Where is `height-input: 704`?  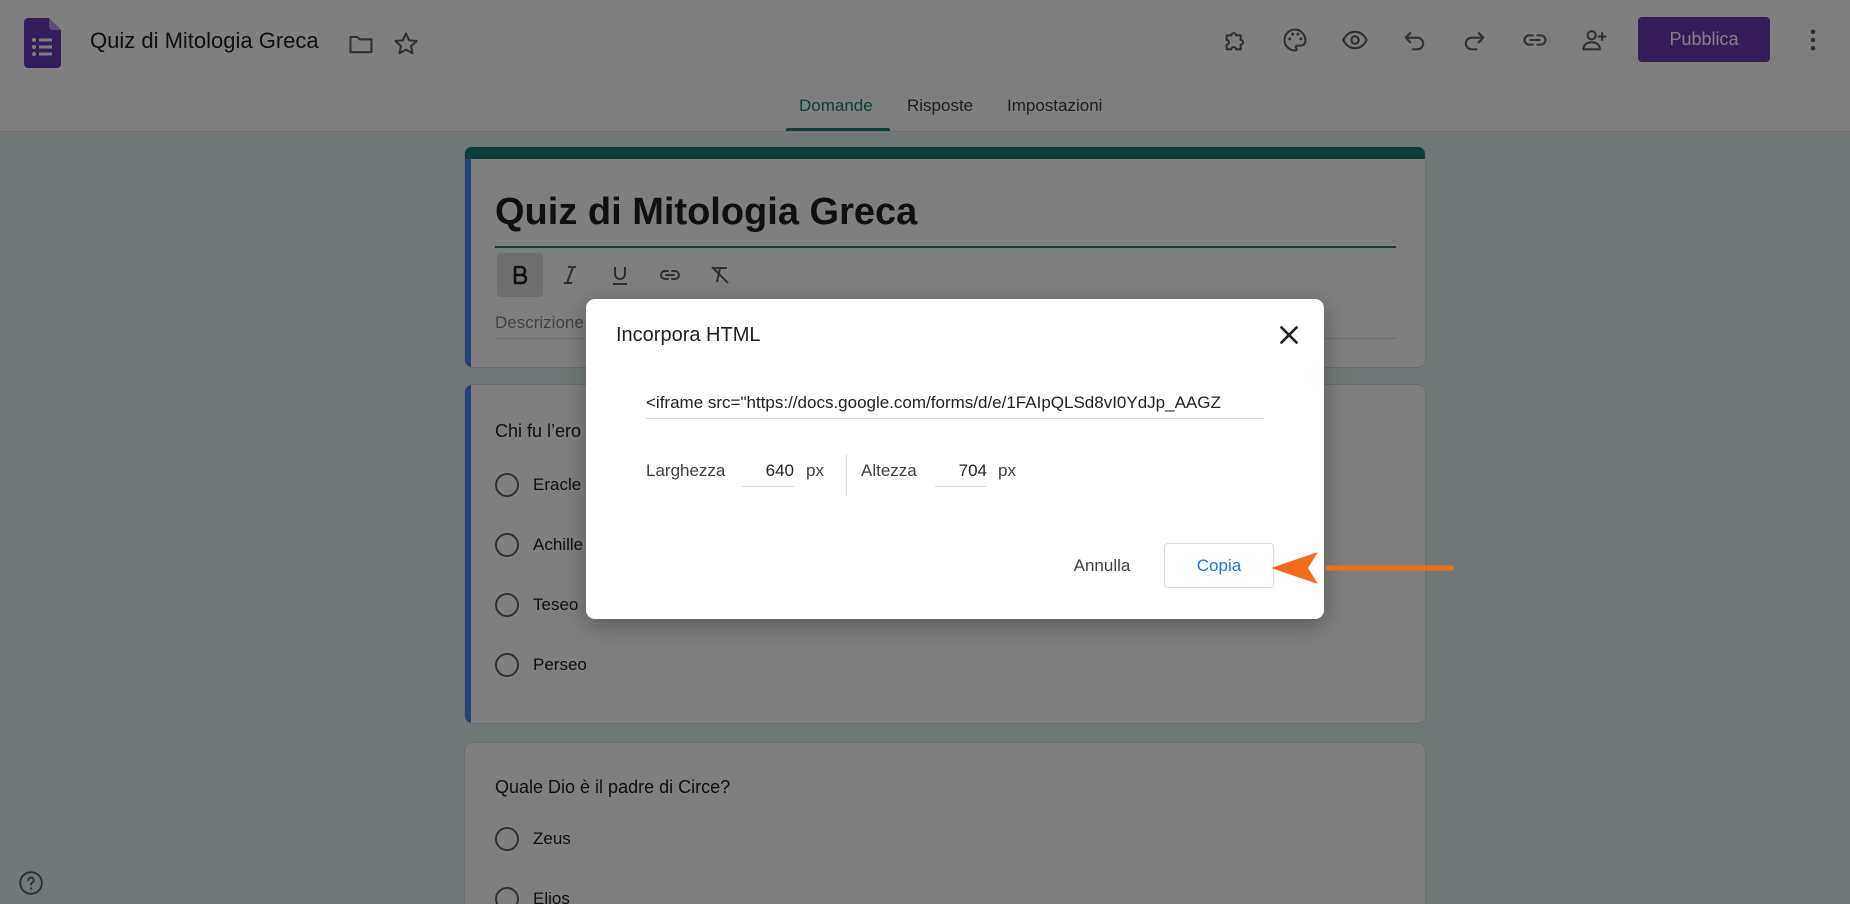 height-input: 704 is located at coordinates (961, 472).